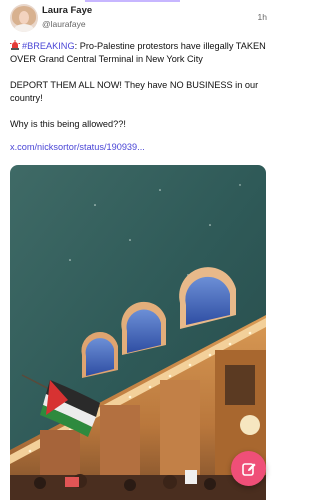 The width and height of the screenshot is (320, 500). Describe the element at coordinates (48, 46) in the screenshot. I see `hashtag-link: #BREAKING` at that location.